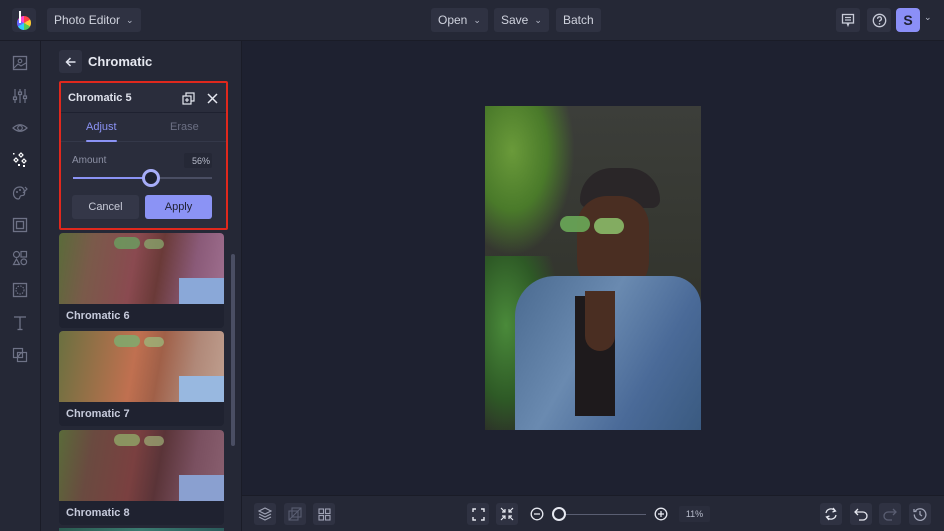  I want to click on undo-icon, so click(861, 514).